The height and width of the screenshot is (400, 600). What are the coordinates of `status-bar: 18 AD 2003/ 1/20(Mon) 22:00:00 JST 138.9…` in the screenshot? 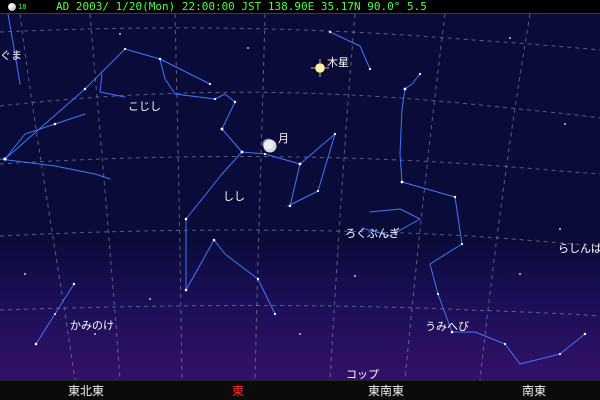 It's located at (300, 7).